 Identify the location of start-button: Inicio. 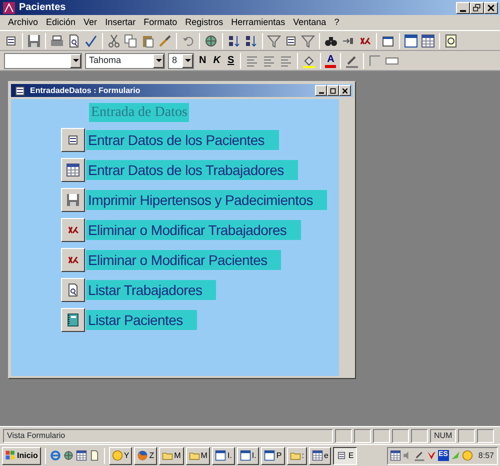
(21, 455).